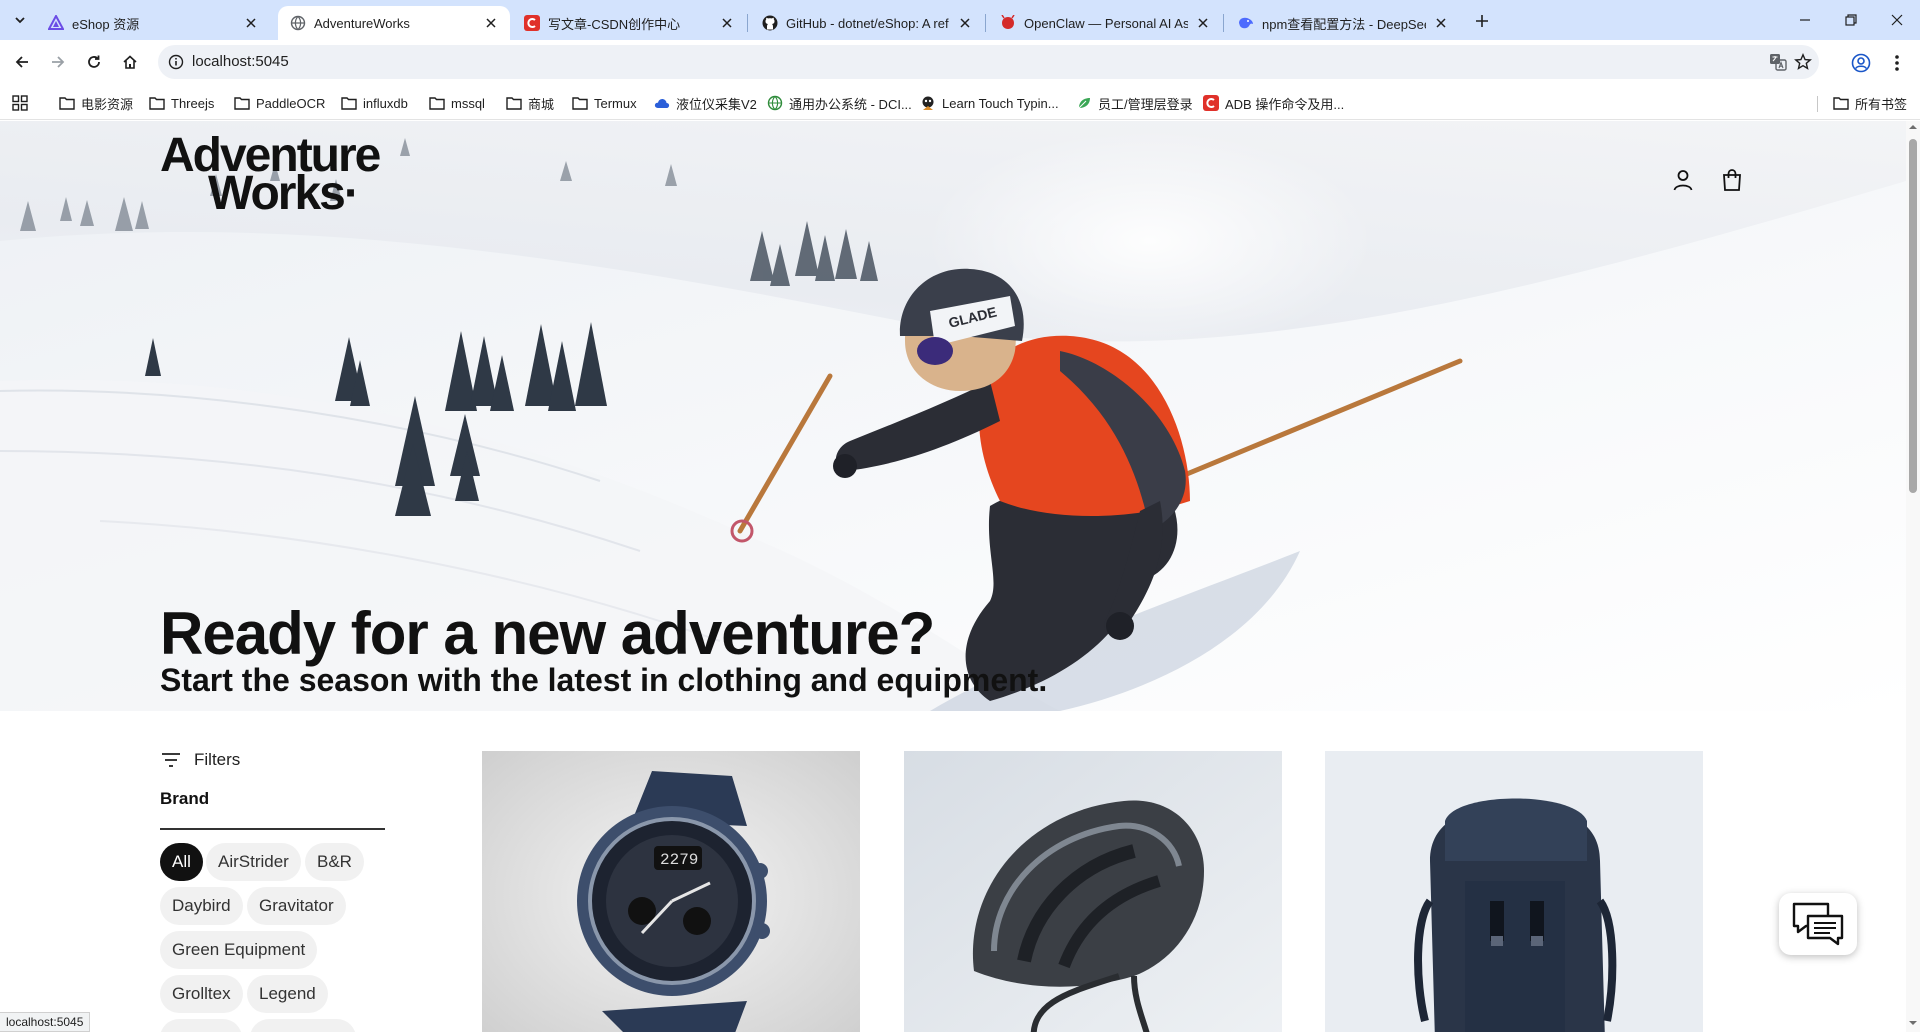 The width and height of the screenshot is (1920, 1032). What do you see at coordinates (107, 104) in the screenshot?
I see `bookmark-label: 电影资源` at bounding box center [107, 104].